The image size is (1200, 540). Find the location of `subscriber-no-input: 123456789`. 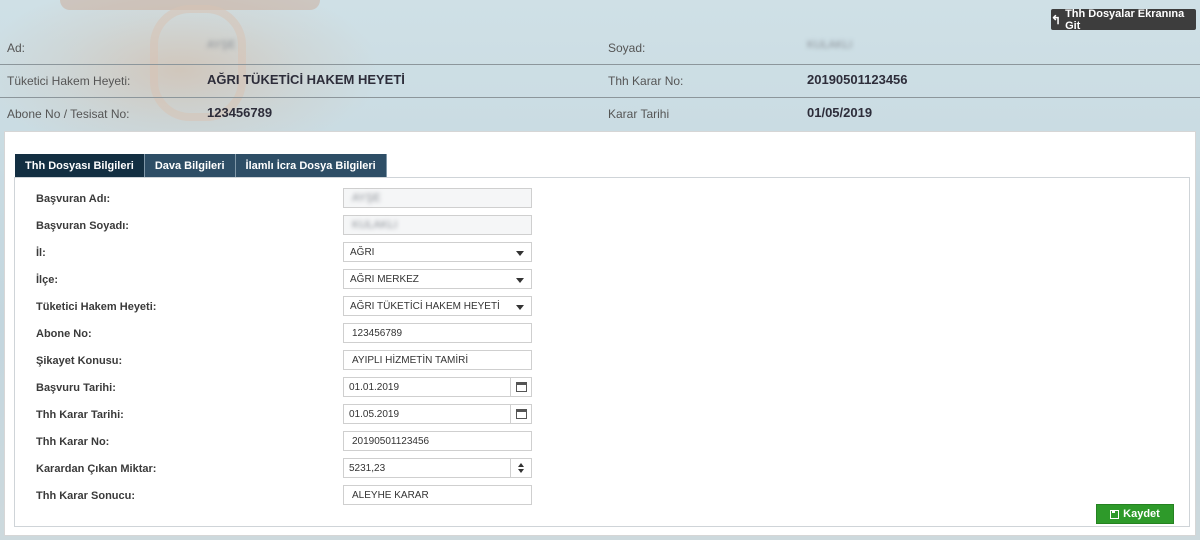

subscriber-no-input: 123456789 is located at coordinates (437, 333).